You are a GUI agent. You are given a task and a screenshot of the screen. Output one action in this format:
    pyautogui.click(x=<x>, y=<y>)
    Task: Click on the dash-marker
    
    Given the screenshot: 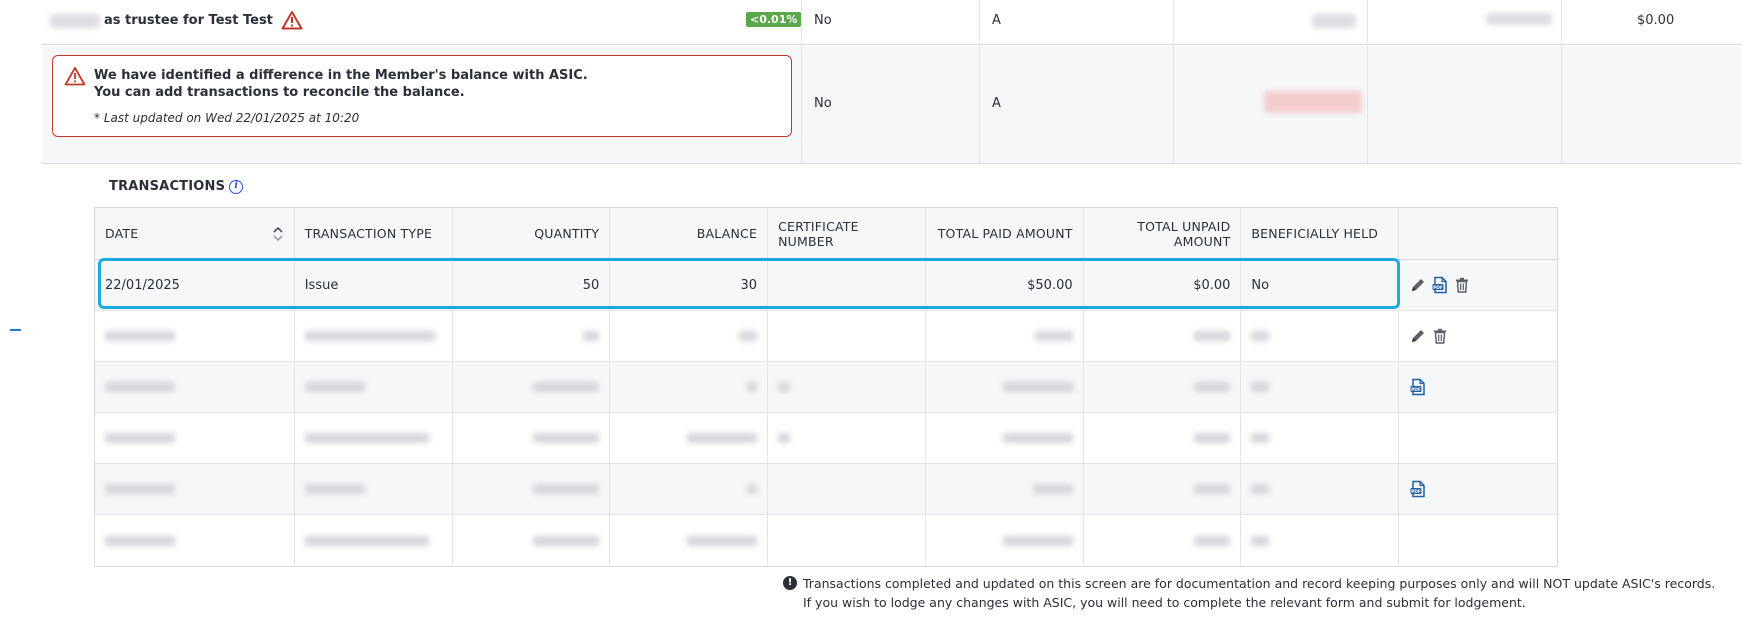 What is the action you would take?
    pyautogui.click(x=15, y=330)
    